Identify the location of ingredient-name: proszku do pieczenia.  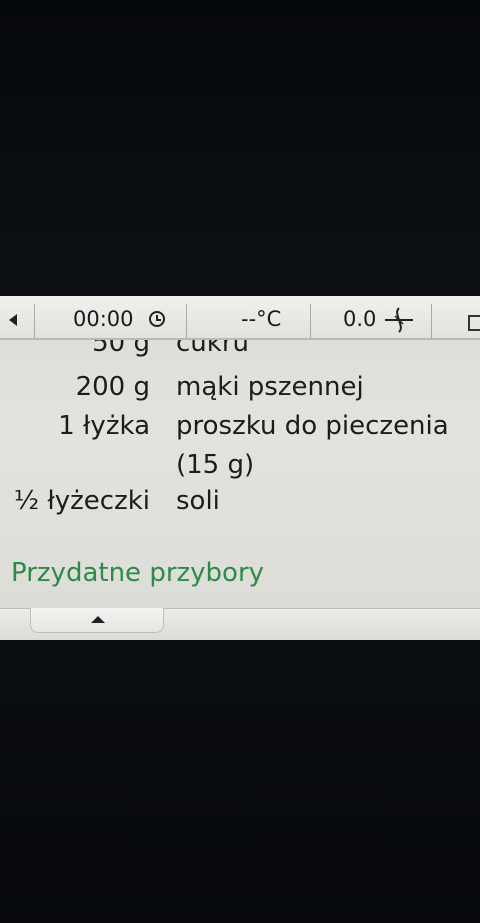
(312, 426).